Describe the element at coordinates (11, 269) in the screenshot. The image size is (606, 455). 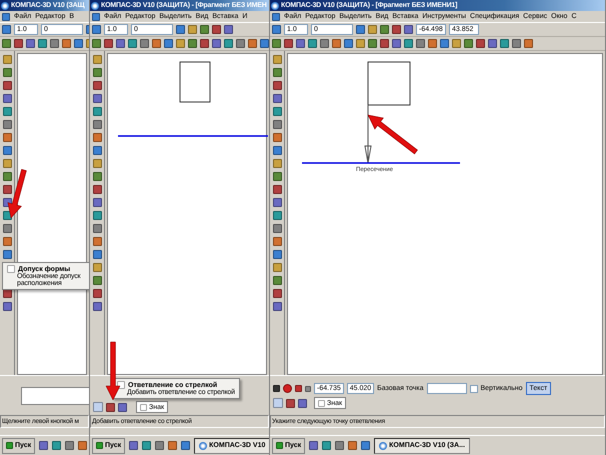
I see `tooltip-icon` at that location.